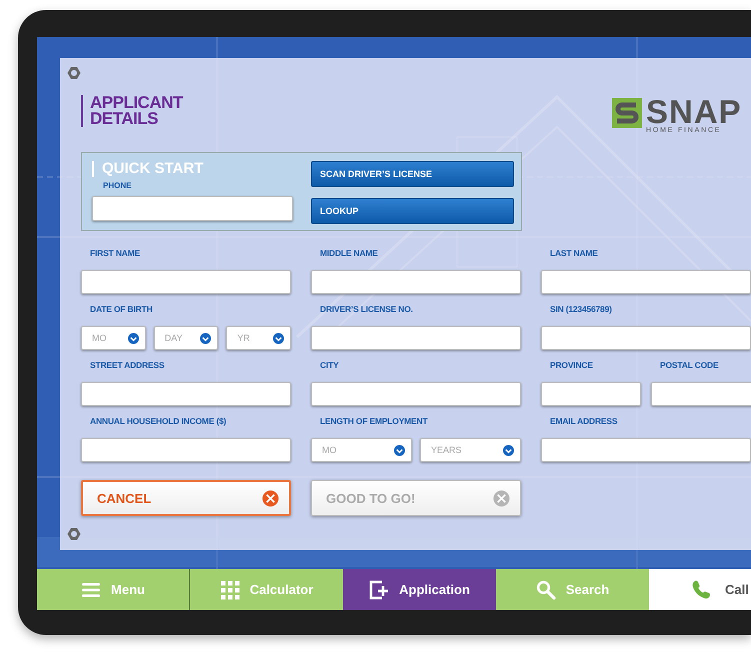 Image resolution: width=751 pixels, height=662 pixels. What do you see at coordinates (584, 421) in the screenshot?
I see `field-label: EMAIL ADDRESS` at bounding box center [584, 421].